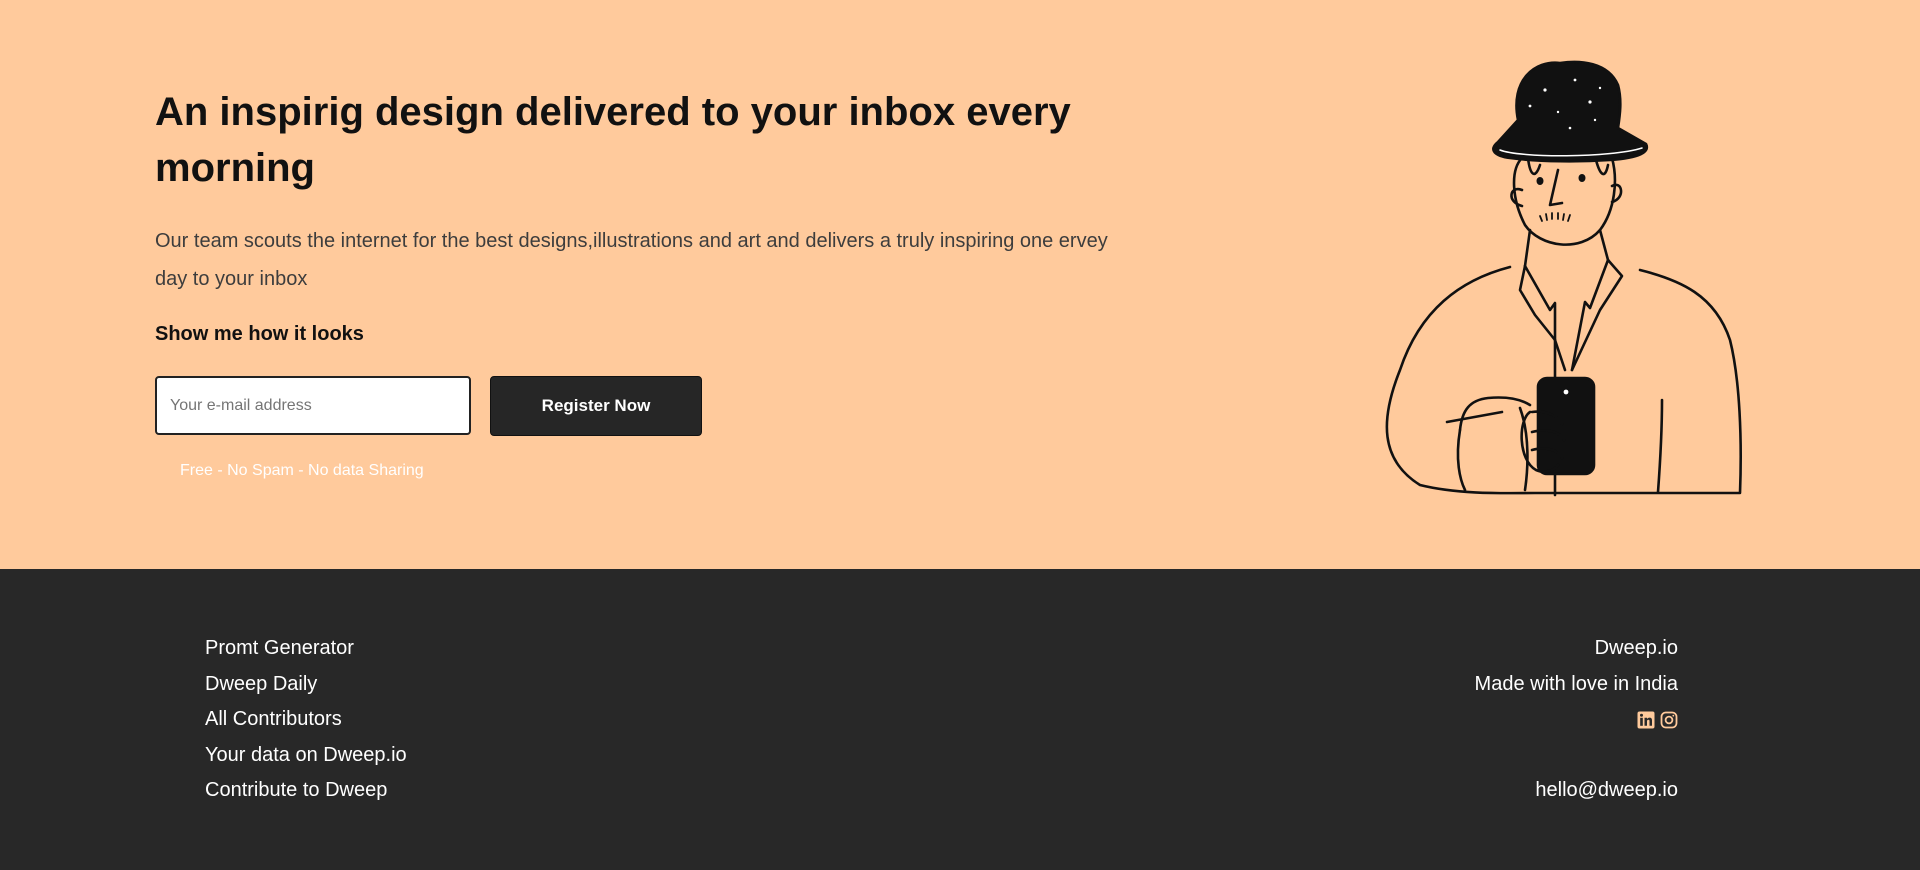  Describe the element at coordinates (1636, 648) in the screenshot. I see `footer-brand: Dweep.io` at that location.